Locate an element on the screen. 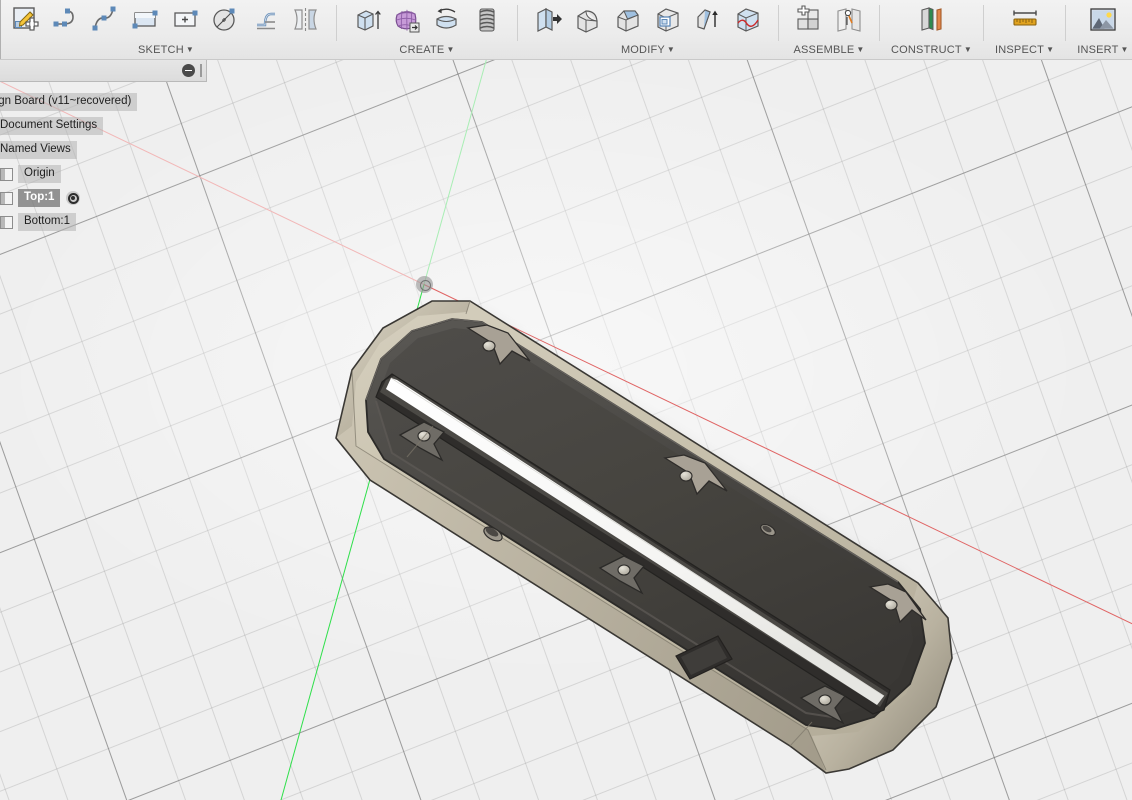  offset-plane-icon is located at coordinates (931, 22).